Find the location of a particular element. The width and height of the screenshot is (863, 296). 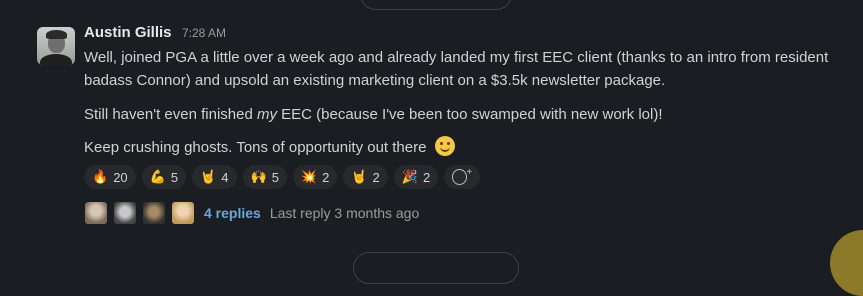

reaction-raising-hands: 🙌 5 is located at coordinates (264, 177).